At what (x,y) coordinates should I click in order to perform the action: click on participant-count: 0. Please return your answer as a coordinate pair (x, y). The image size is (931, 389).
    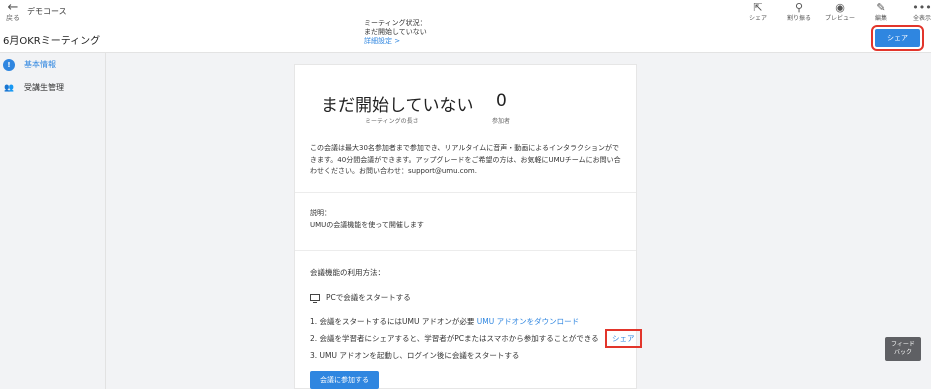
    Looking at the image, I should click on (501, 101).